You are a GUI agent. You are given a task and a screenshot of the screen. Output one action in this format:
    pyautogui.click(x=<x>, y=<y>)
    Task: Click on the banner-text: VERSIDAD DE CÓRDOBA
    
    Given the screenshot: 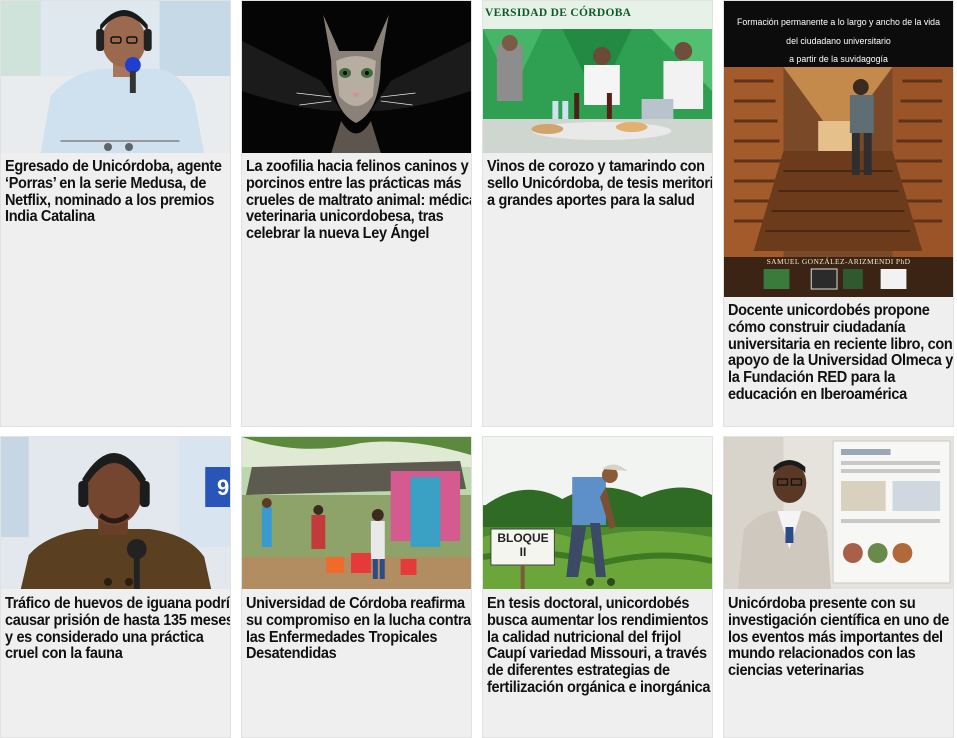 What is the action you would take?
    pyautogui.click(x=558, y=13)
    